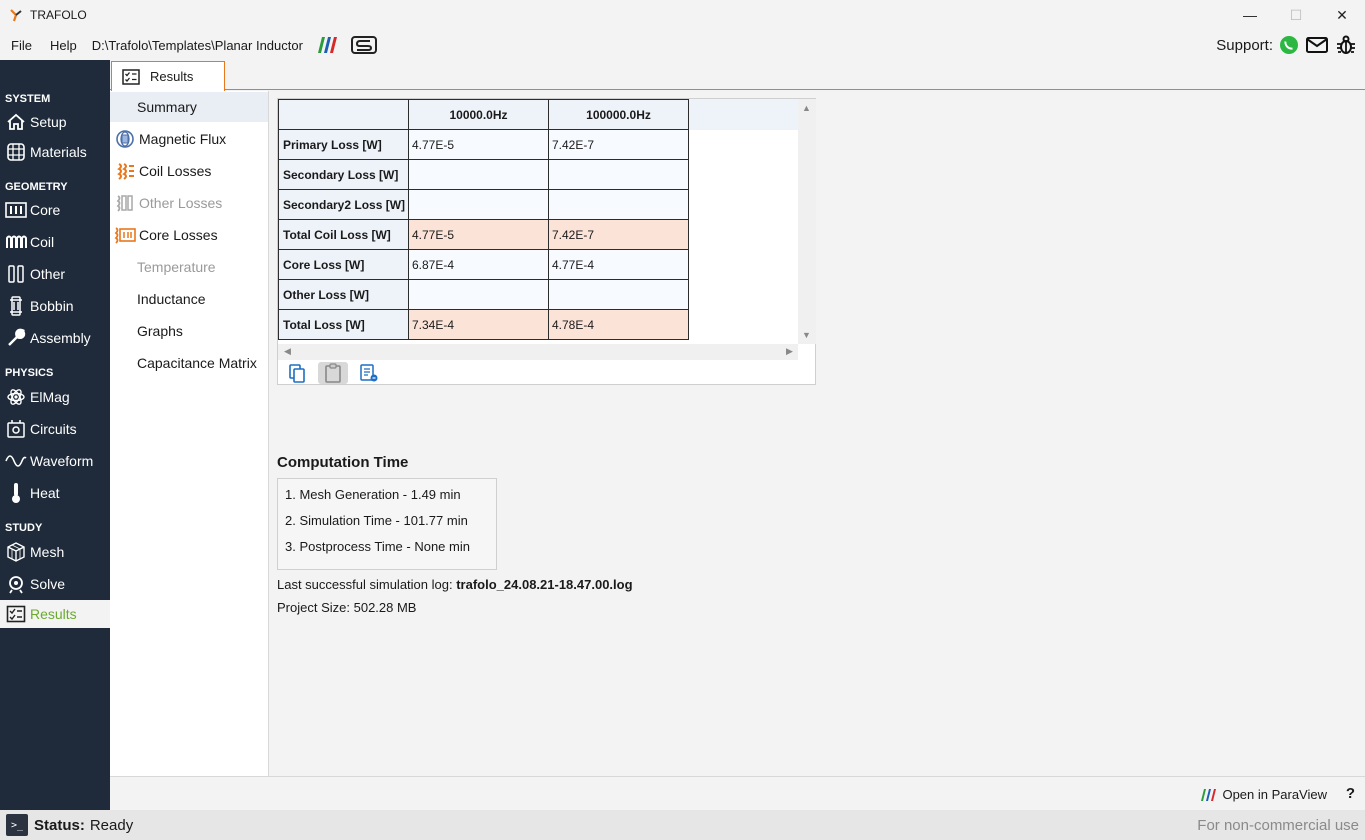  What do you see at coordinates (19, 45) in the screenshot?
I see `menu-file: File` at bounding box center [19, 45].